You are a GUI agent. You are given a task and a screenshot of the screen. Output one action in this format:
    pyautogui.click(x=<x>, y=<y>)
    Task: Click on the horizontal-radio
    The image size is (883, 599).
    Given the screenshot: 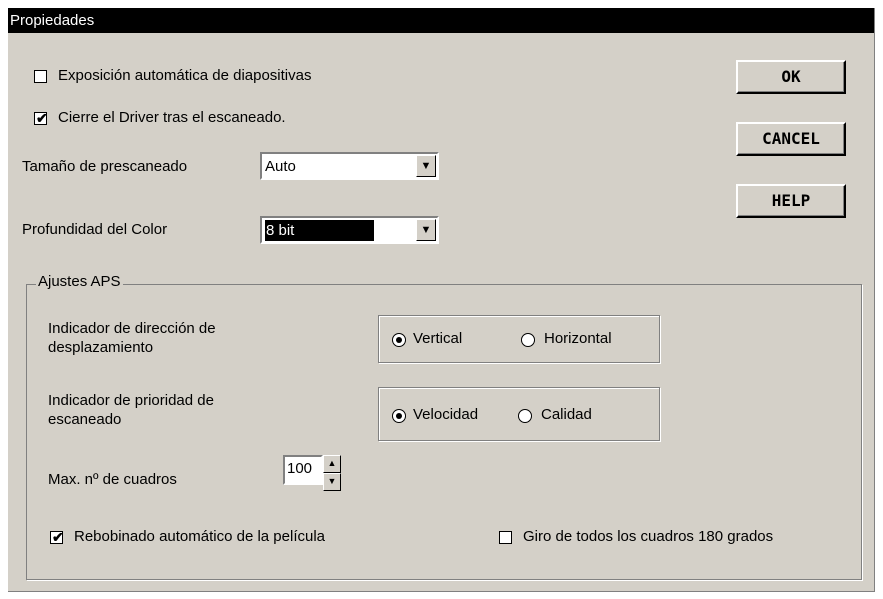 What is the action you would take?
    pyautogui.click(x=528, y=340)
    